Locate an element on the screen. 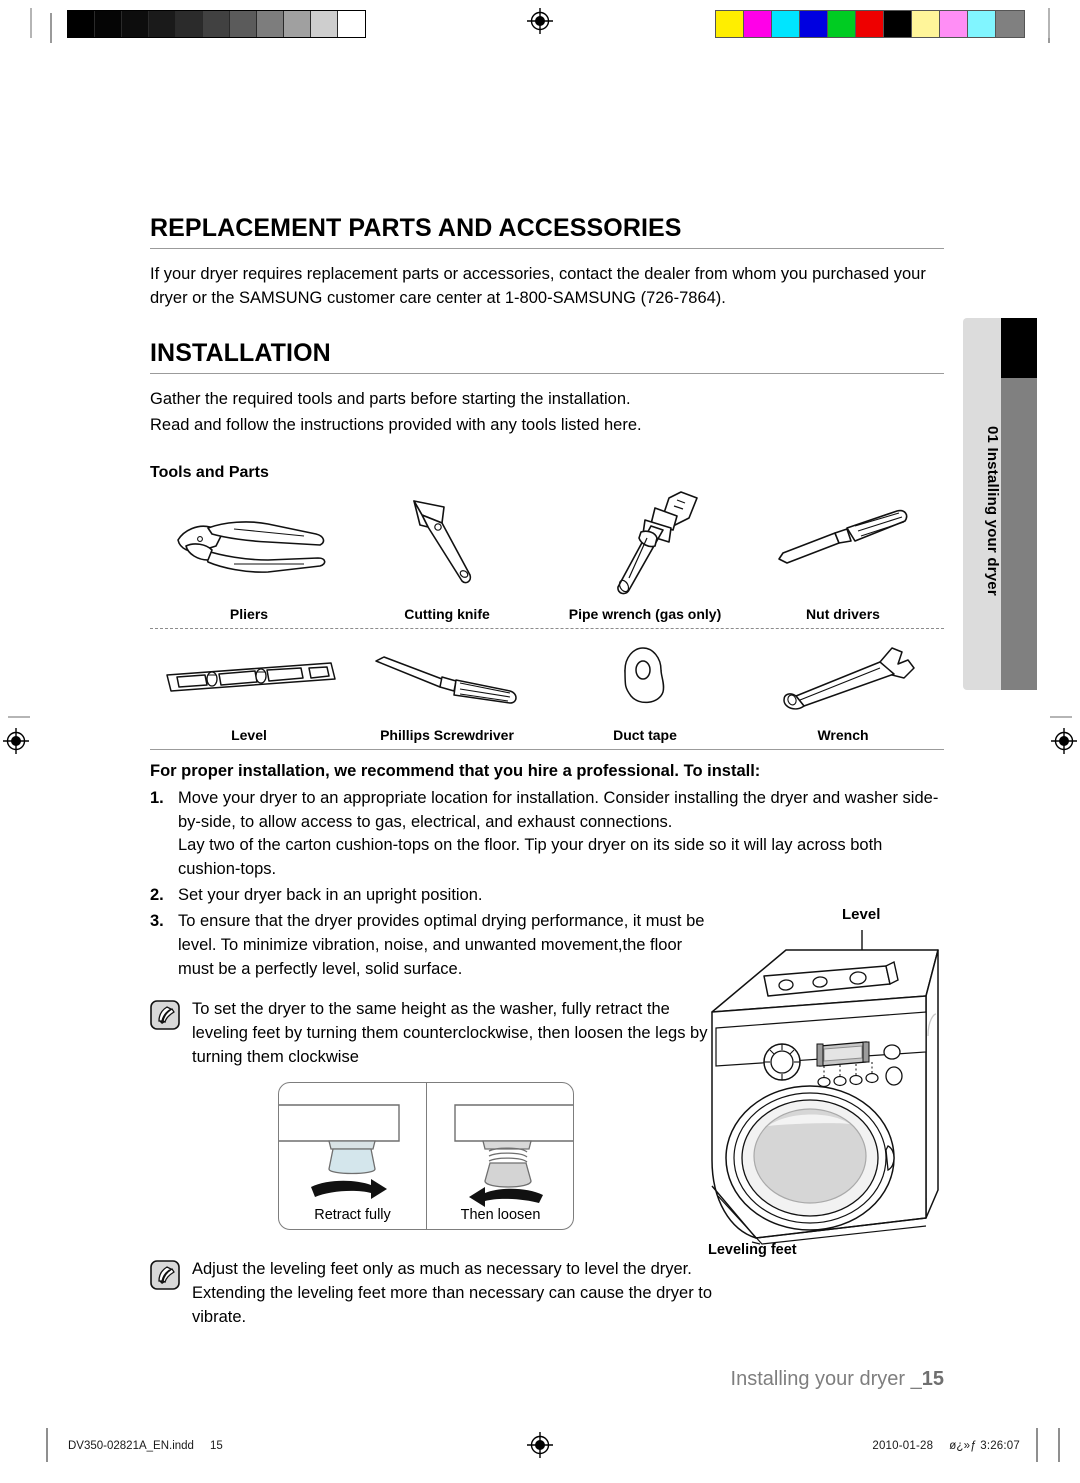  crop-mark-ml-h is located at coordinates (19, 717).